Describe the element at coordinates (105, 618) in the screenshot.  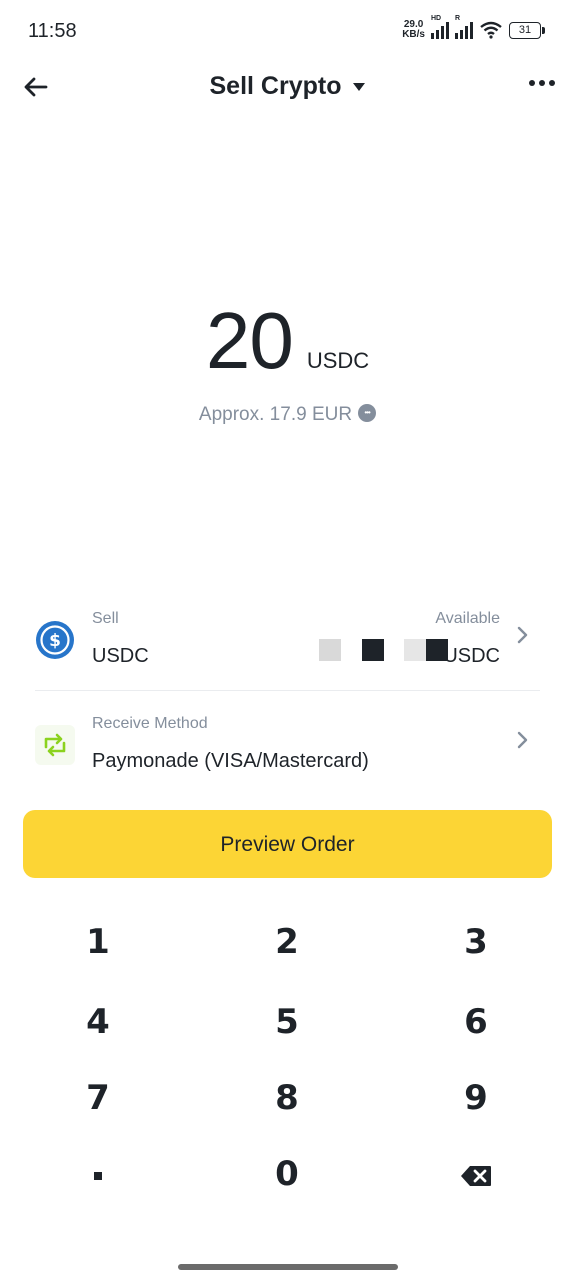
I see `sell-label: Sell` at that location.